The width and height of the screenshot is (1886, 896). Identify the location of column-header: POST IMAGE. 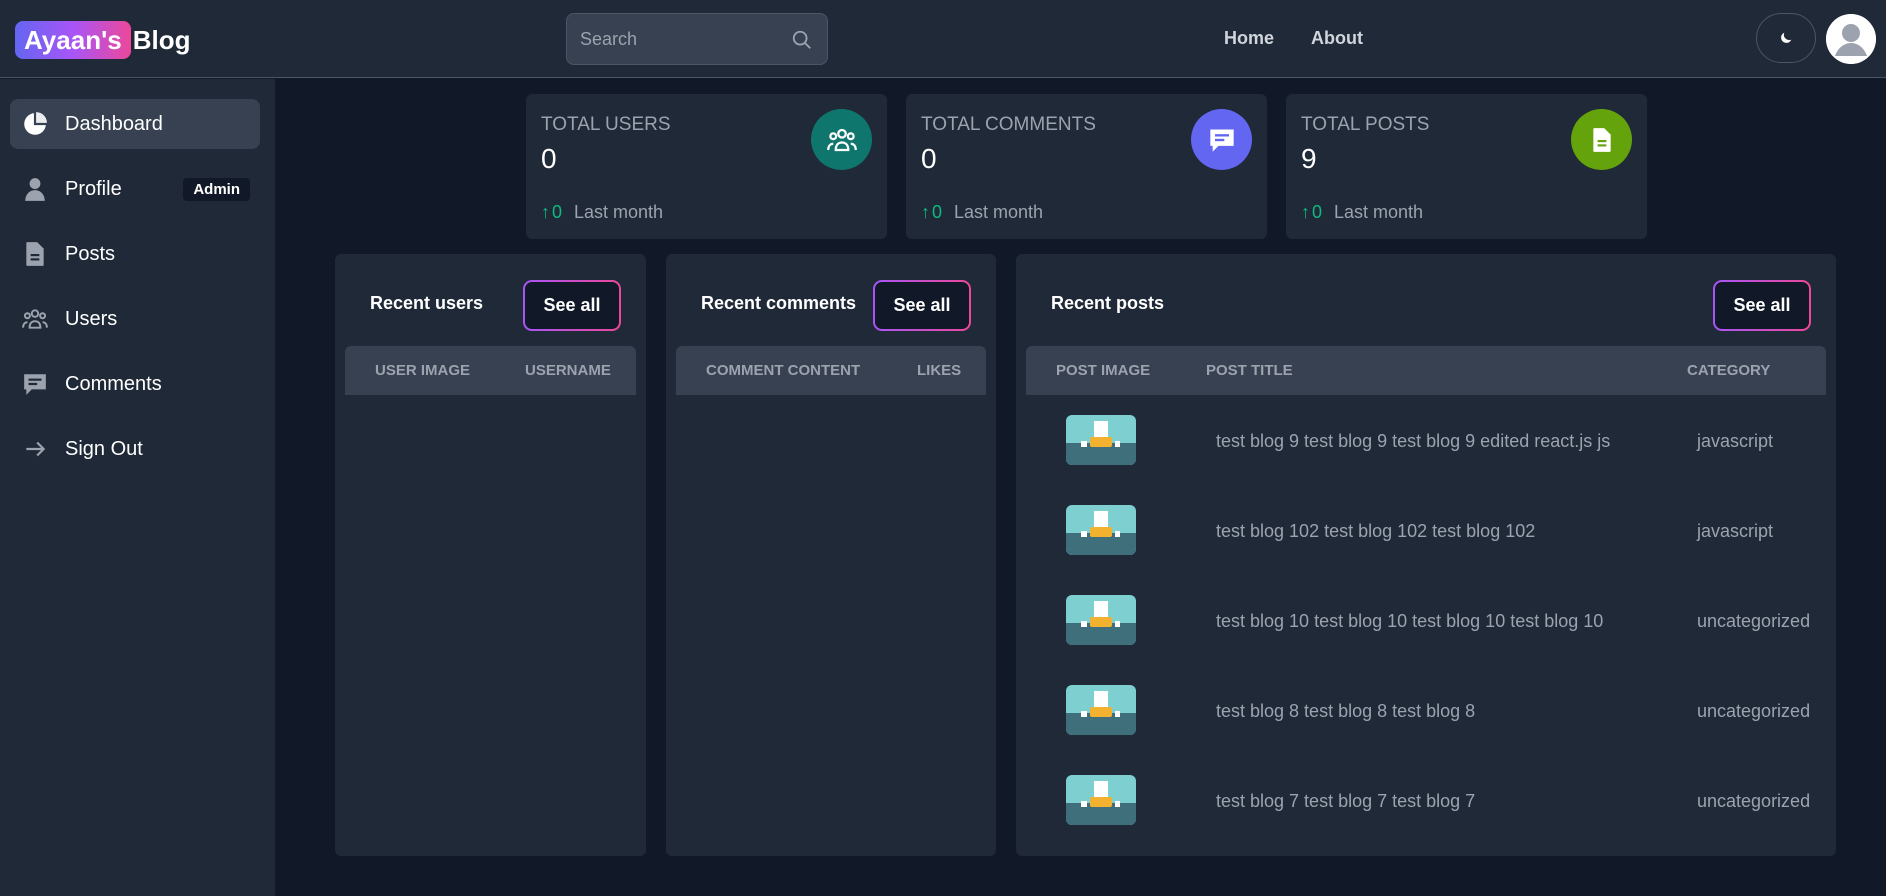
(1103, 370).